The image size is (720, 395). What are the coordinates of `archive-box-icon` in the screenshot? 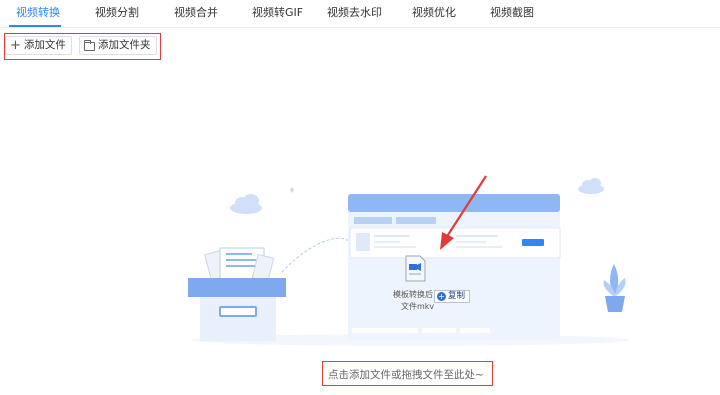 It's located at (237, 294).